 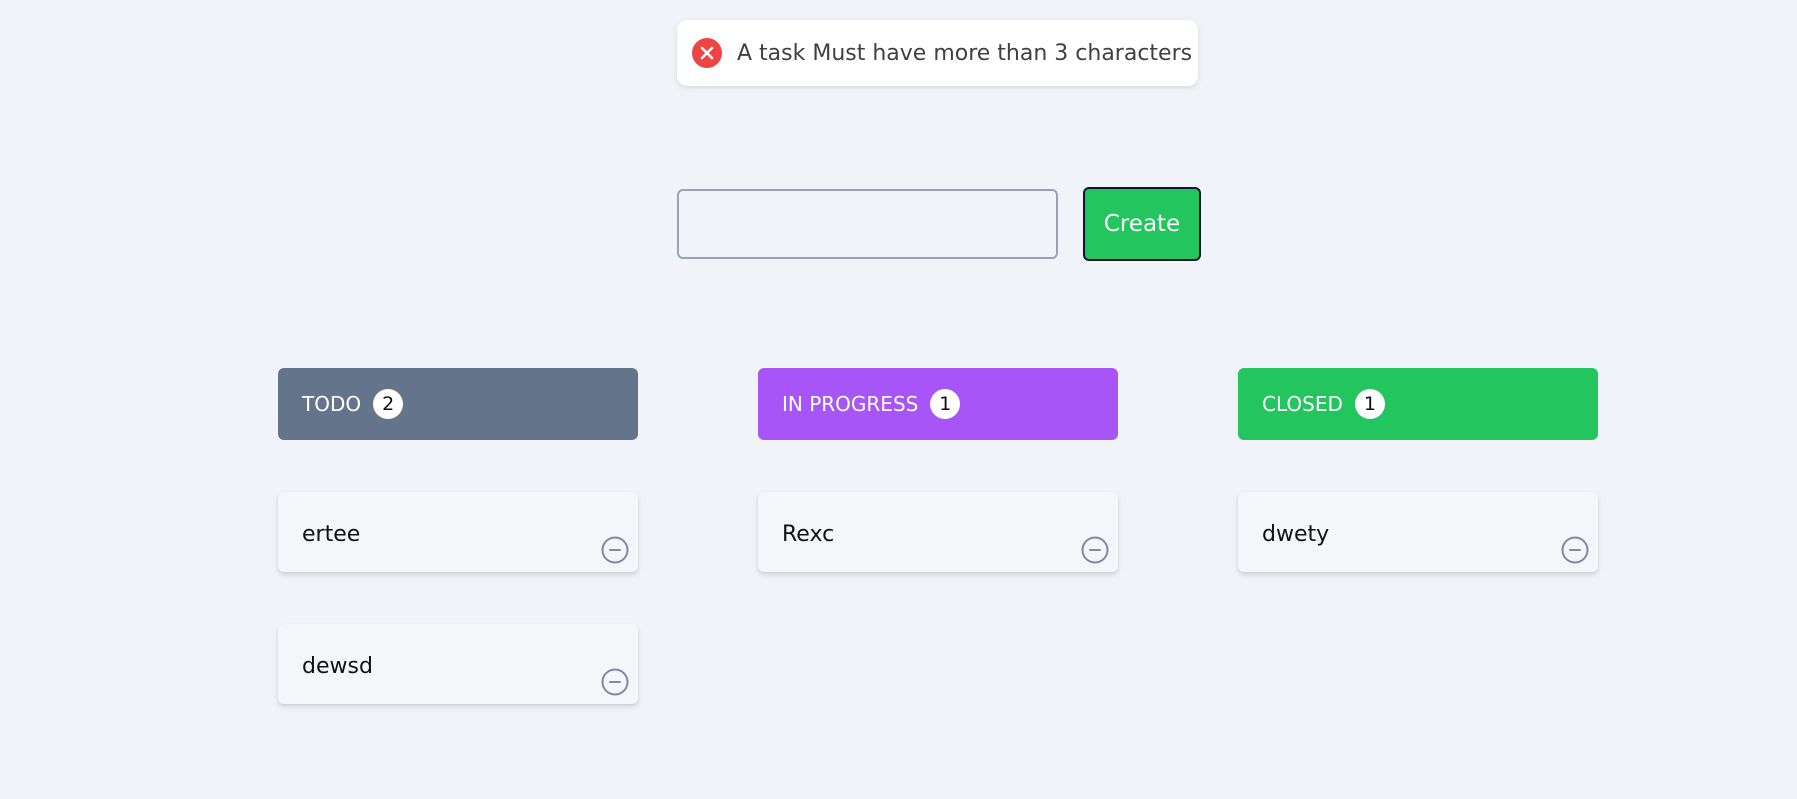 What do you see at coordinates (1418, 470) in the screenshot?
I see `column-closed: CLOSED 1 dwety` at bounding box center [1418, 470].